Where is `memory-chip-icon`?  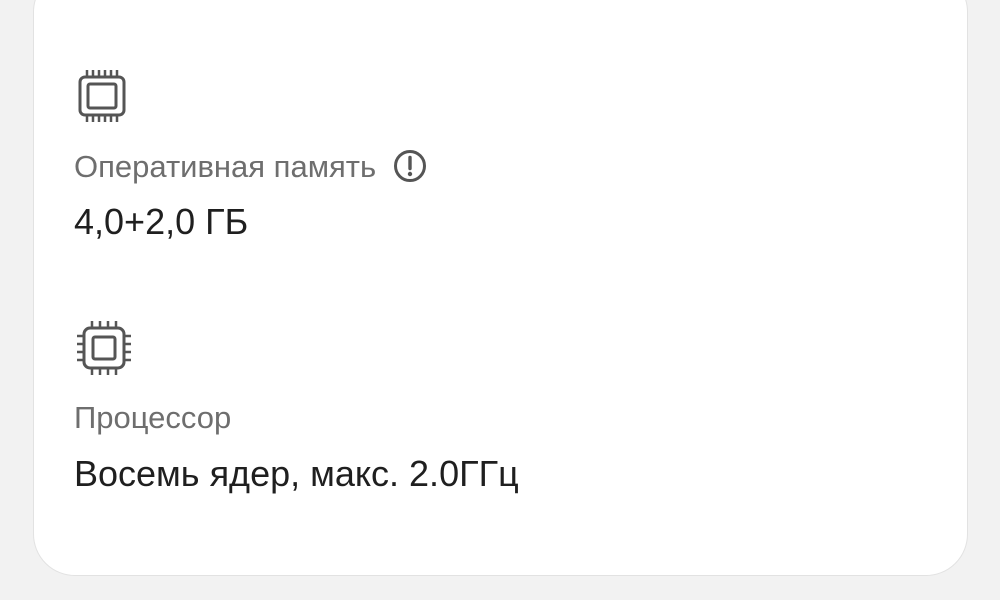 memory-chip-icon is located at coordinates (102, 96).